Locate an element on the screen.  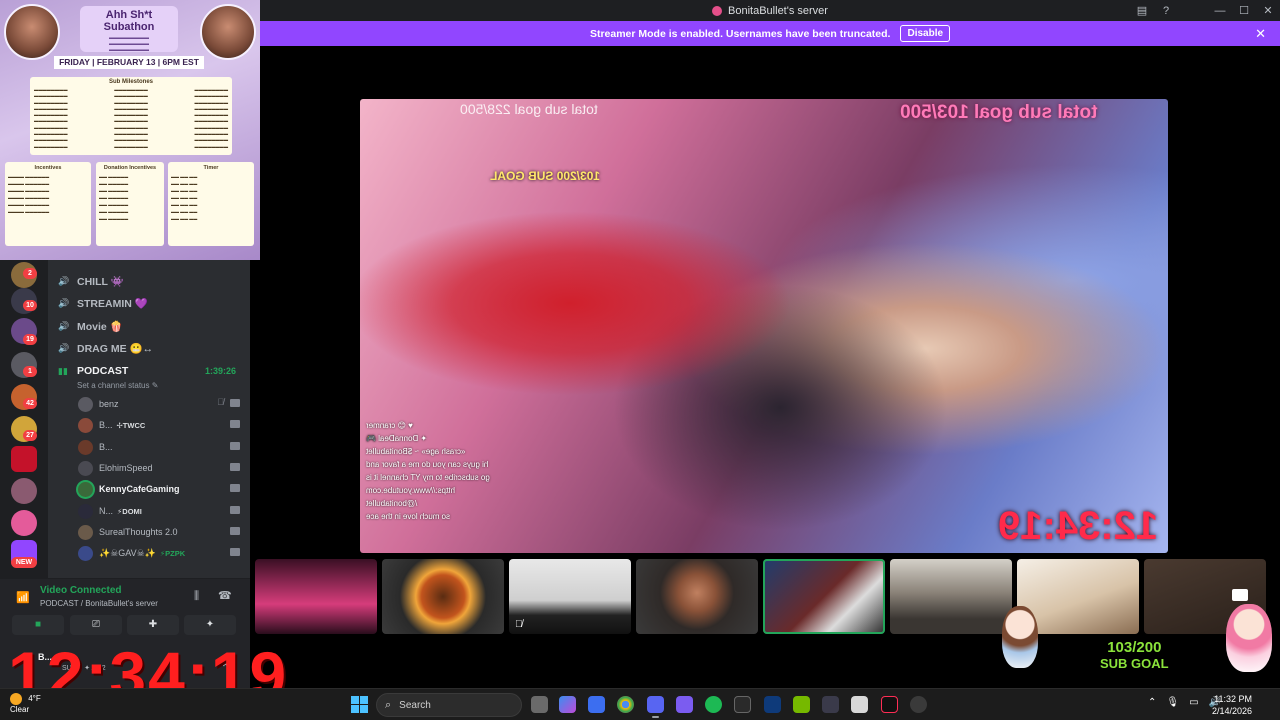
search-icon: ⌕ is located at coordinates (388, 704).